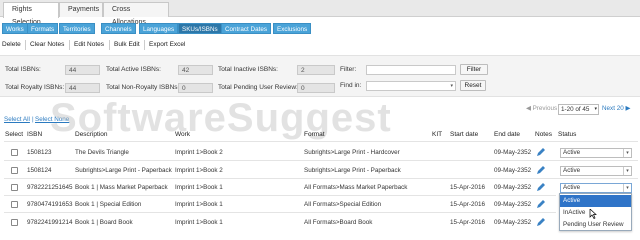 The image size is (640, 240). I want to click on subtab-formats: Formats, so click(43, 28).